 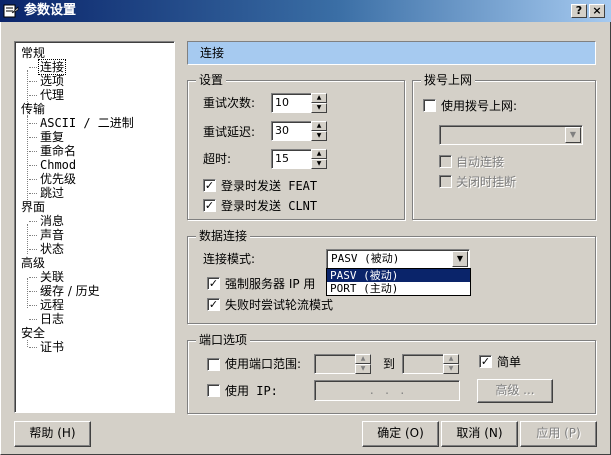 What do you see at coordinates (389, 364) in the screenshot?
I see `port-range-to-label: 到` at bounding box center [389, 364].